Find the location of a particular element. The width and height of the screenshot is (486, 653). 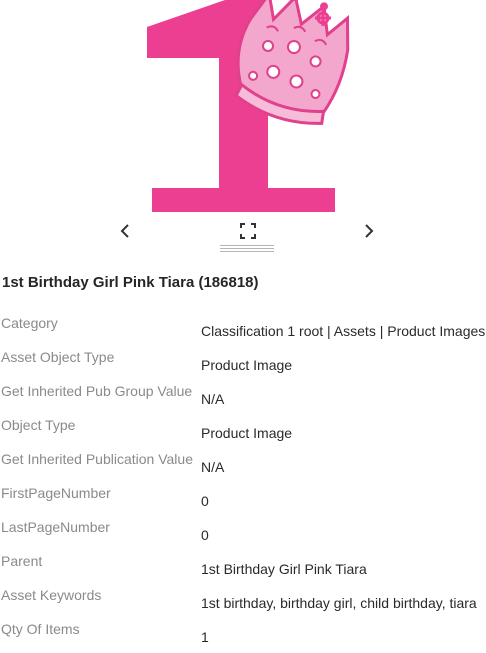

fullscreen-icon is located at coordinates (248, 231).